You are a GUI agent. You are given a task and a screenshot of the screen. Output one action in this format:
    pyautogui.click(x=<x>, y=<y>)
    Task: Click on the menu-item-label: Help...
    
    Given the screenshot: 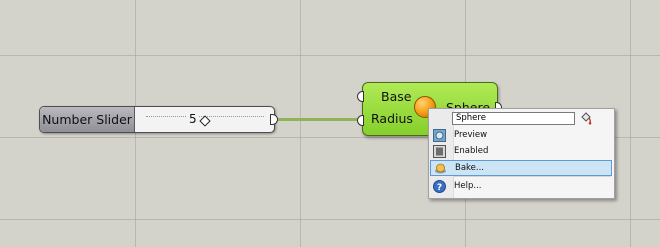 What is the action you would take?
    pyautogui.click(x=468, y=186)
    